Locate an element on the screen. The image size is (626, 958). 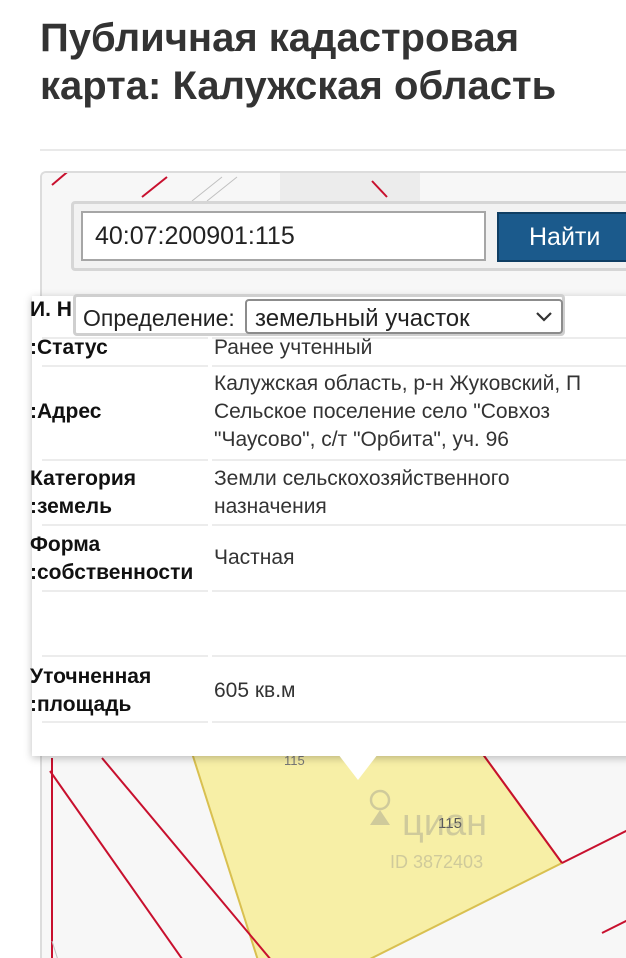
cadastral-number-input is located at coordinates (283, 236).